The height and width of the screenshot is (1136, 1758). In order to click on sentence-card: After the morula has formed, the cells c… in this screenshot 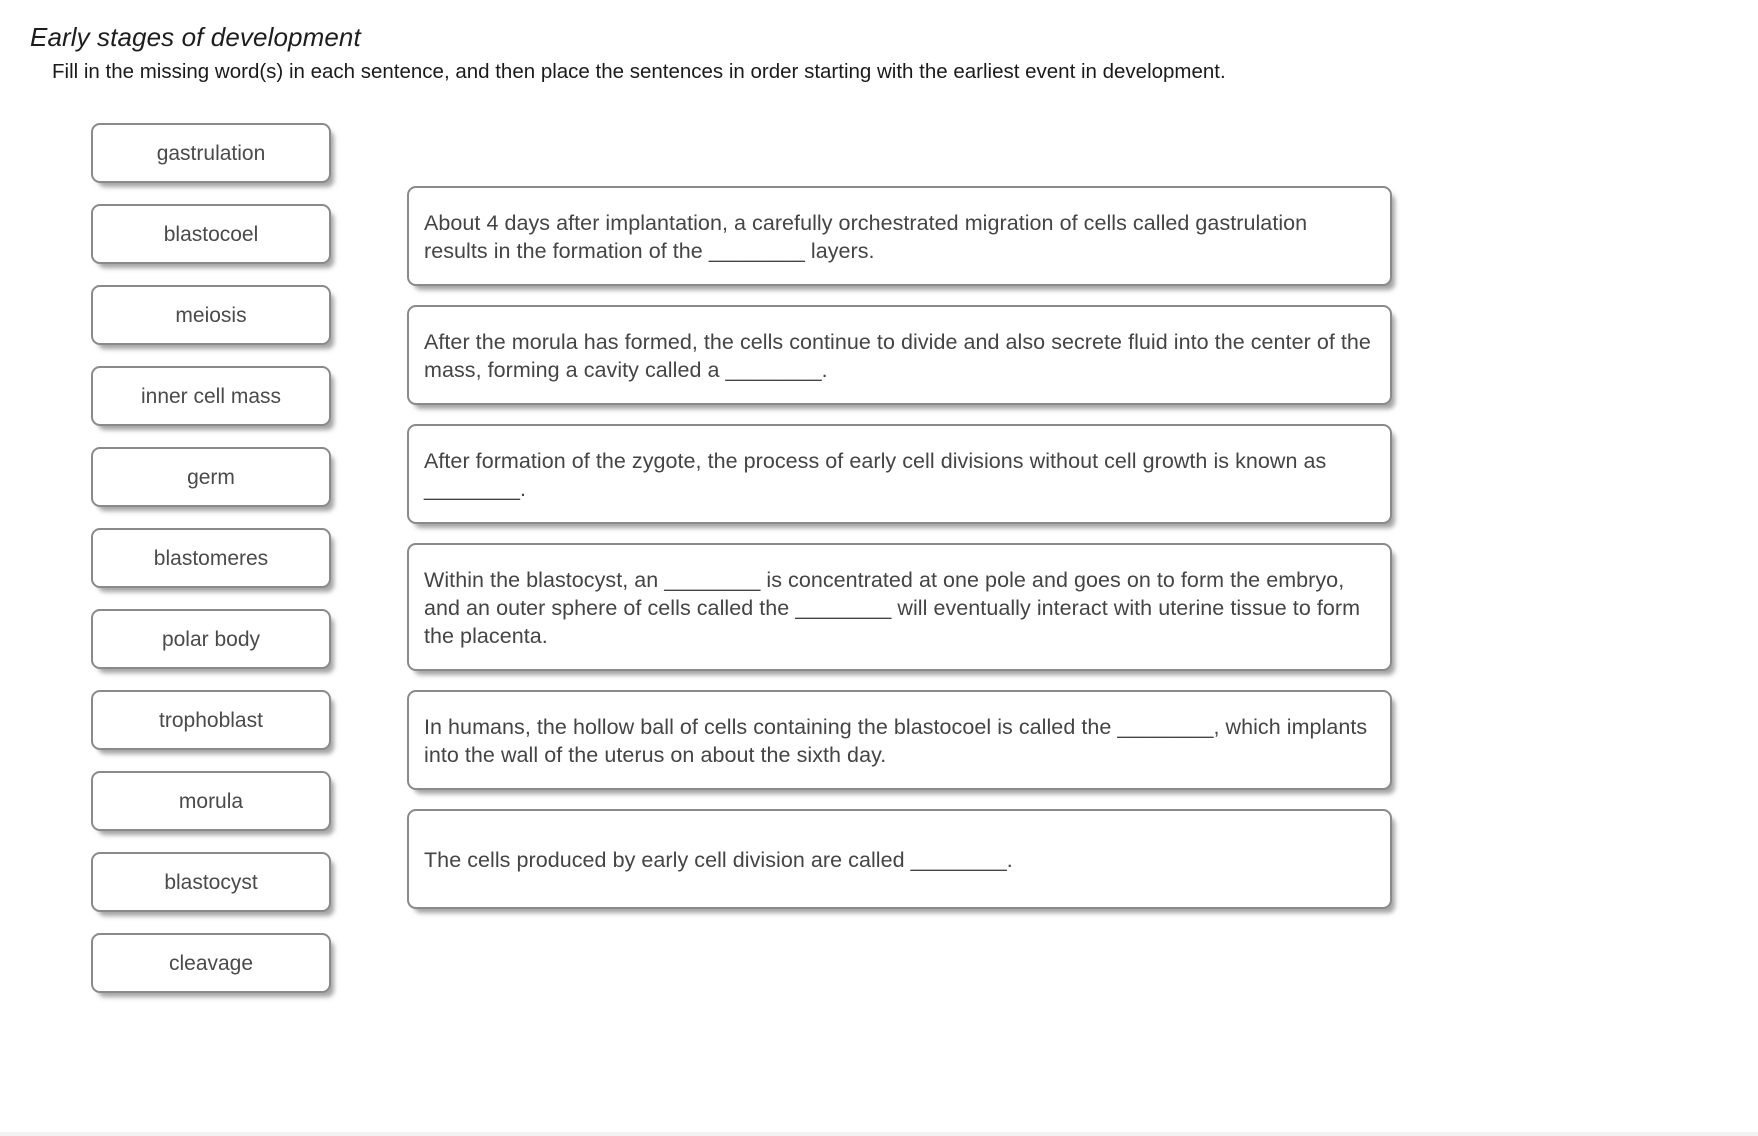, I will do `click(899, 355)`.